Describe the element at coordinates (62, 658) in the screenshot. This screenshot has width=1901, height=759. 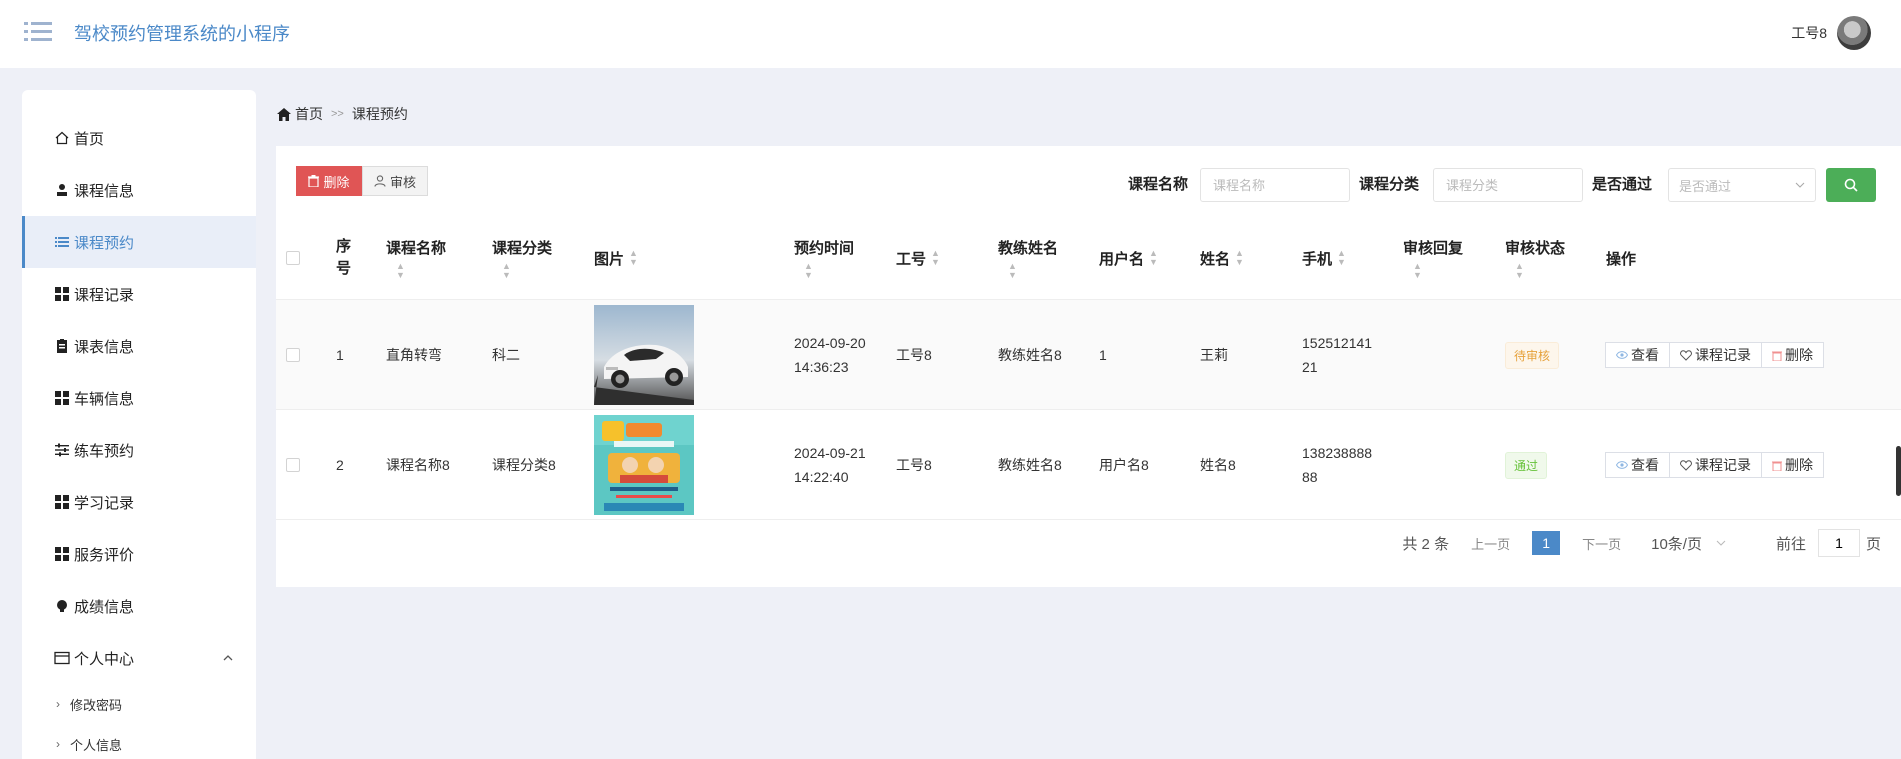
I see `wallet-icon` at that location.